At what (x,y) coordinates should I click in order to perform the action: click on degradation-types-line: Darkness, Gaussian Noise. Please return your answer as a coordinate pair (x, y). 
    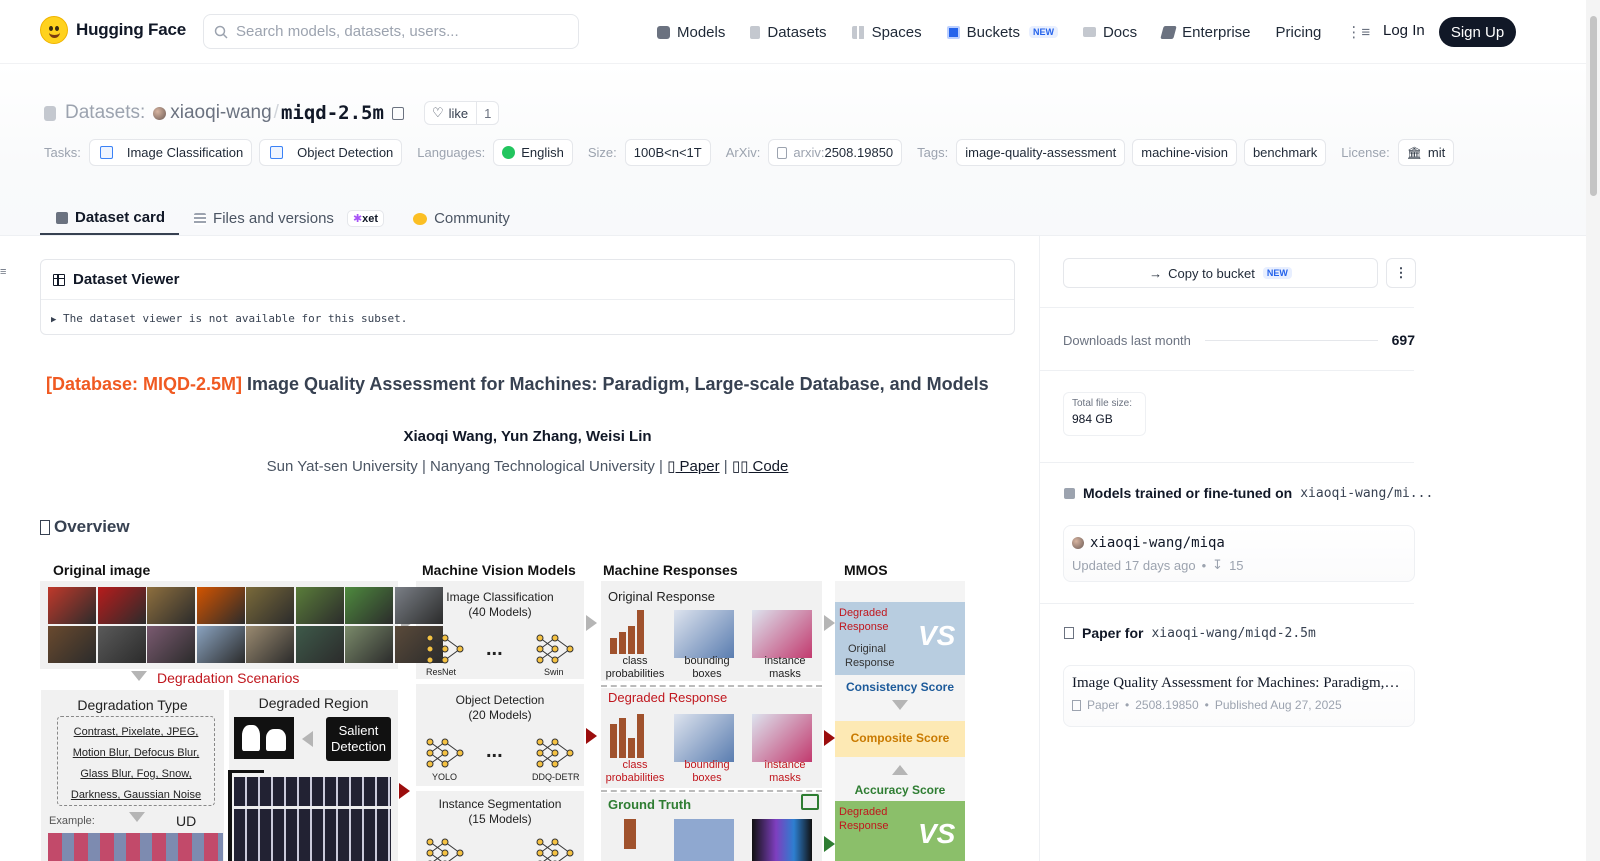
    Looking at the image, I should click on (136, 795).